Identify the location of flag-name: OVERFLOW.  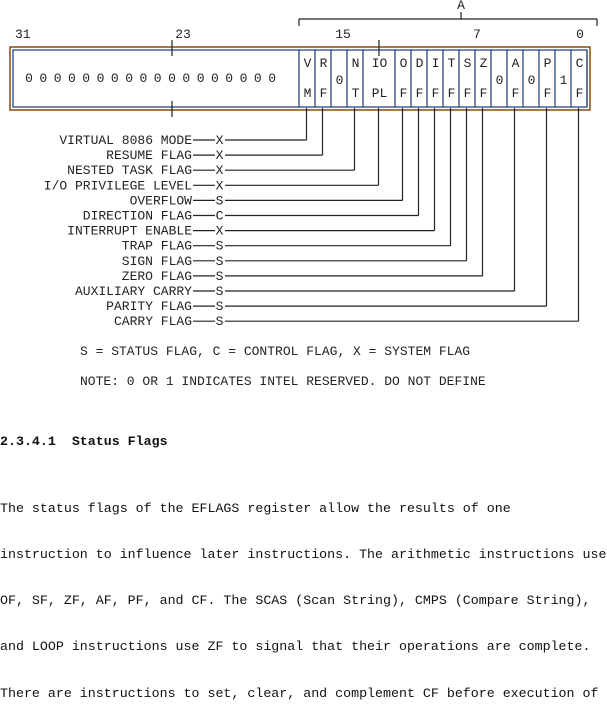
(161, 200).